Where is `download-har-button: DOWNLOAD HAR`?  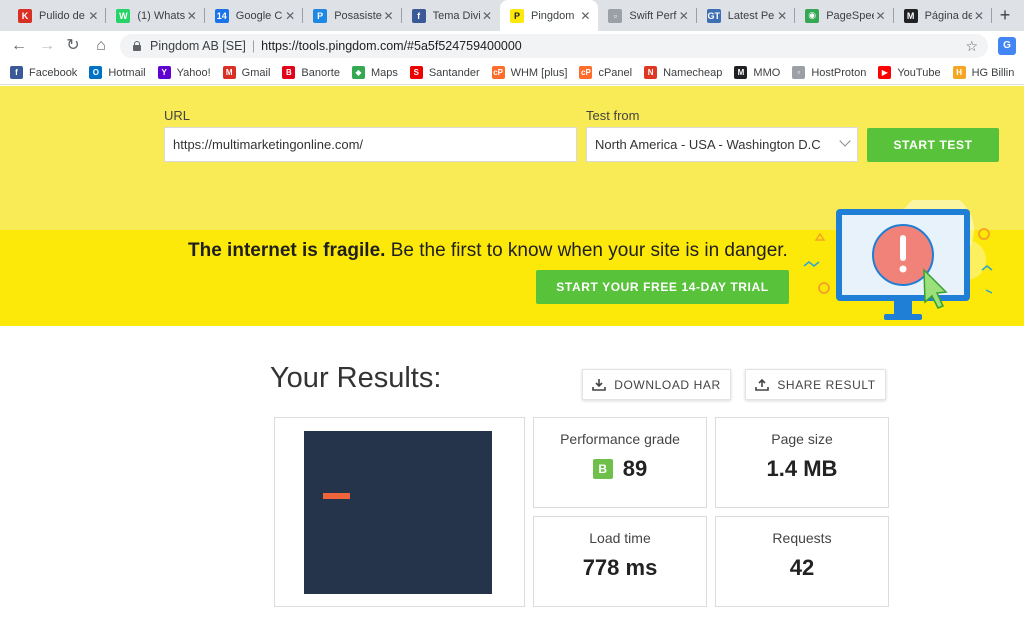
download-har-button: DOWNLOAD HAR is located at coordinates (656, 384).